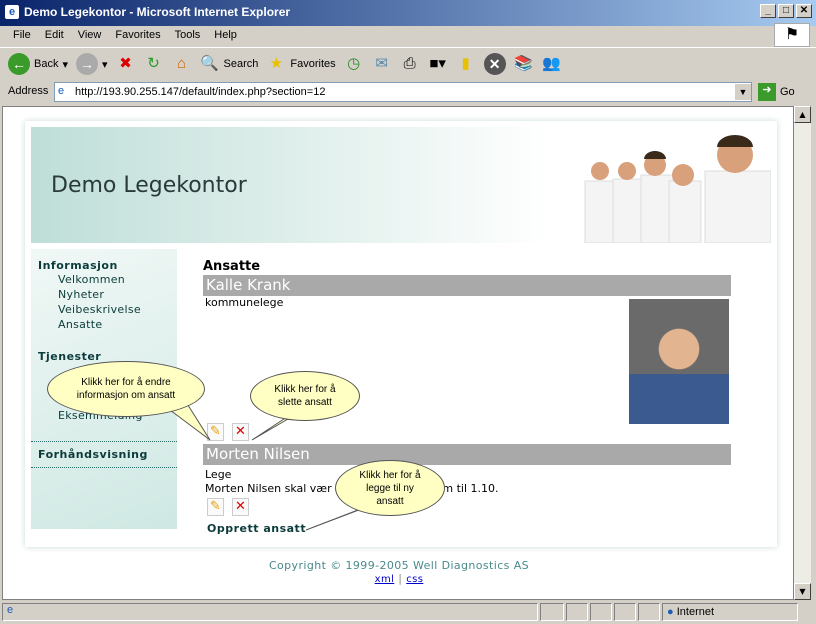 The image size is (816, 624). What do you see at coordinates (10, 610) in the screenshot?
I see `page-status-icon: e` at bounding box center [10, 610].